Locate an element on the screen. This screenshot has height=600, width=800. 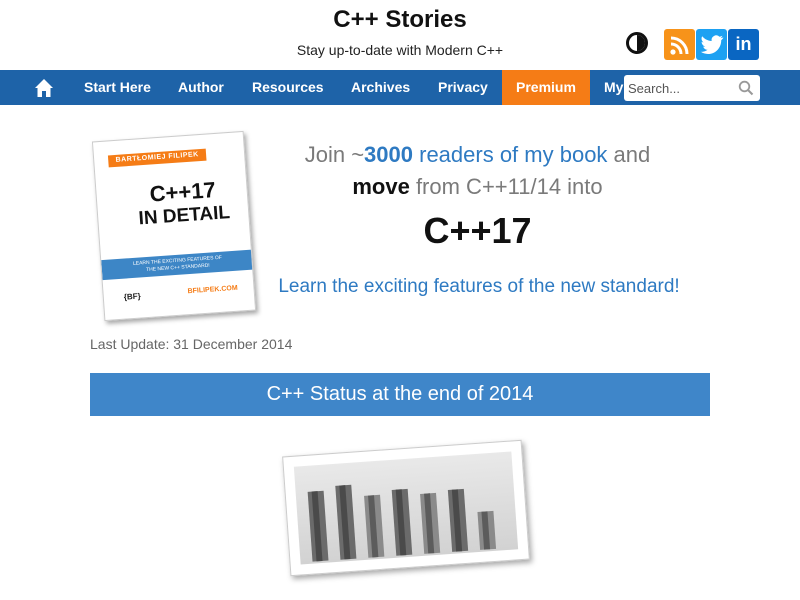
search-icon is located at coordinates (746, 88).